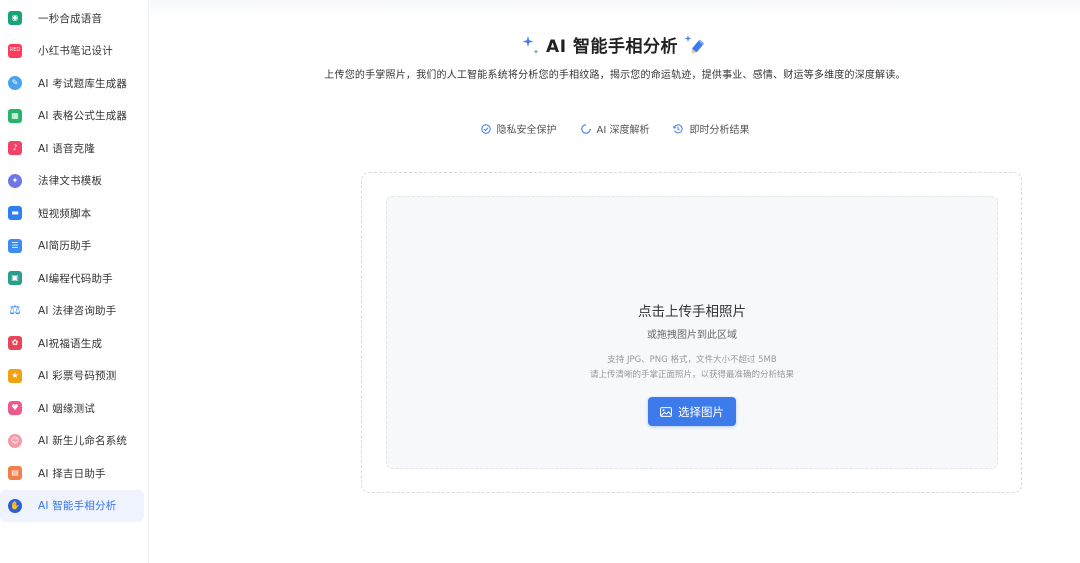  Describe the element at coordinates (612, 47) in the screenshot. I see `page-title: AI 智能手相分析` at that location.